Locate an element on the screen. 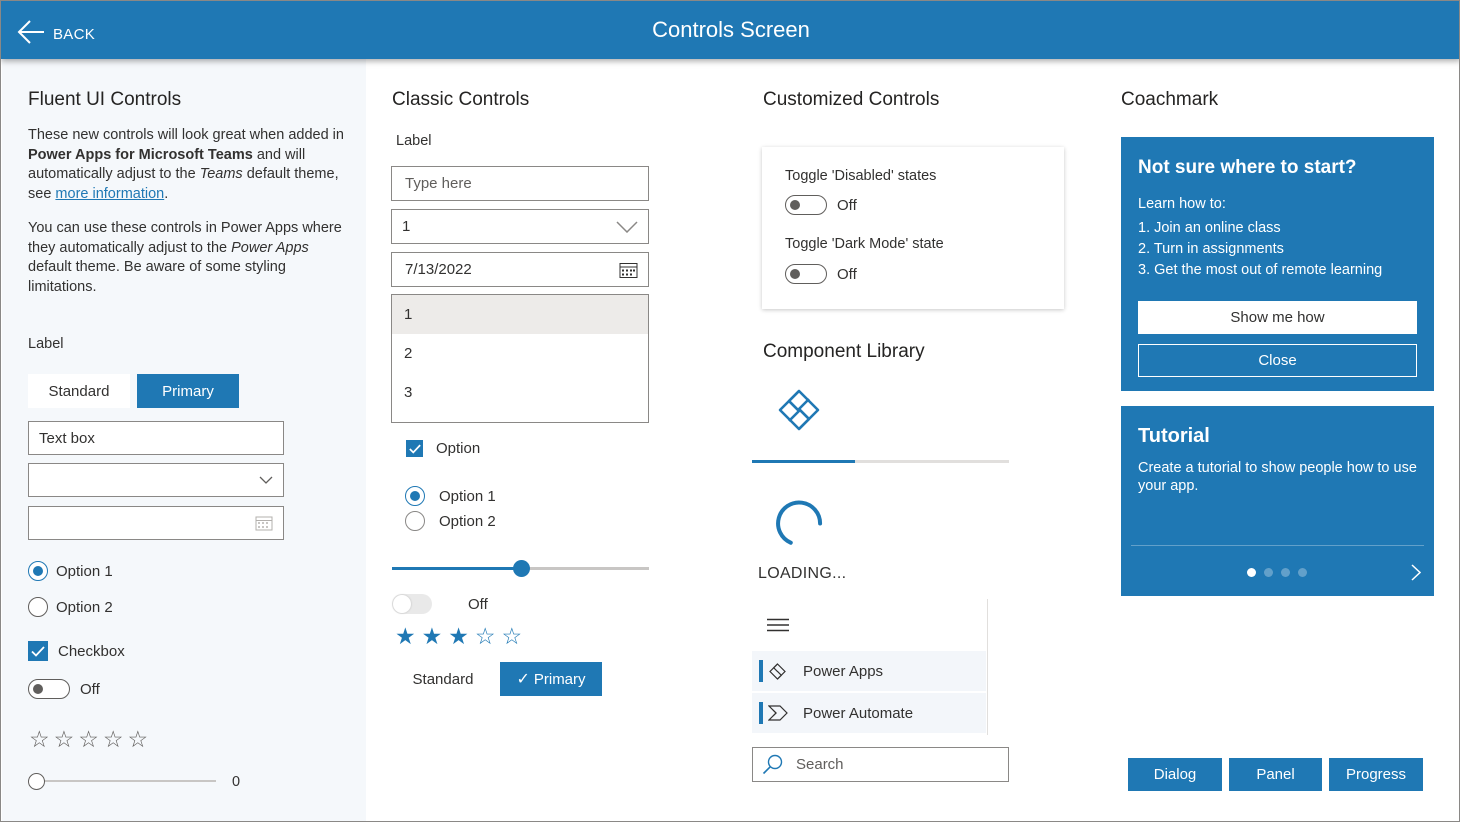  coachmark-step: 3. Get the most out of remote learning is located at coordinates (1260, 270).